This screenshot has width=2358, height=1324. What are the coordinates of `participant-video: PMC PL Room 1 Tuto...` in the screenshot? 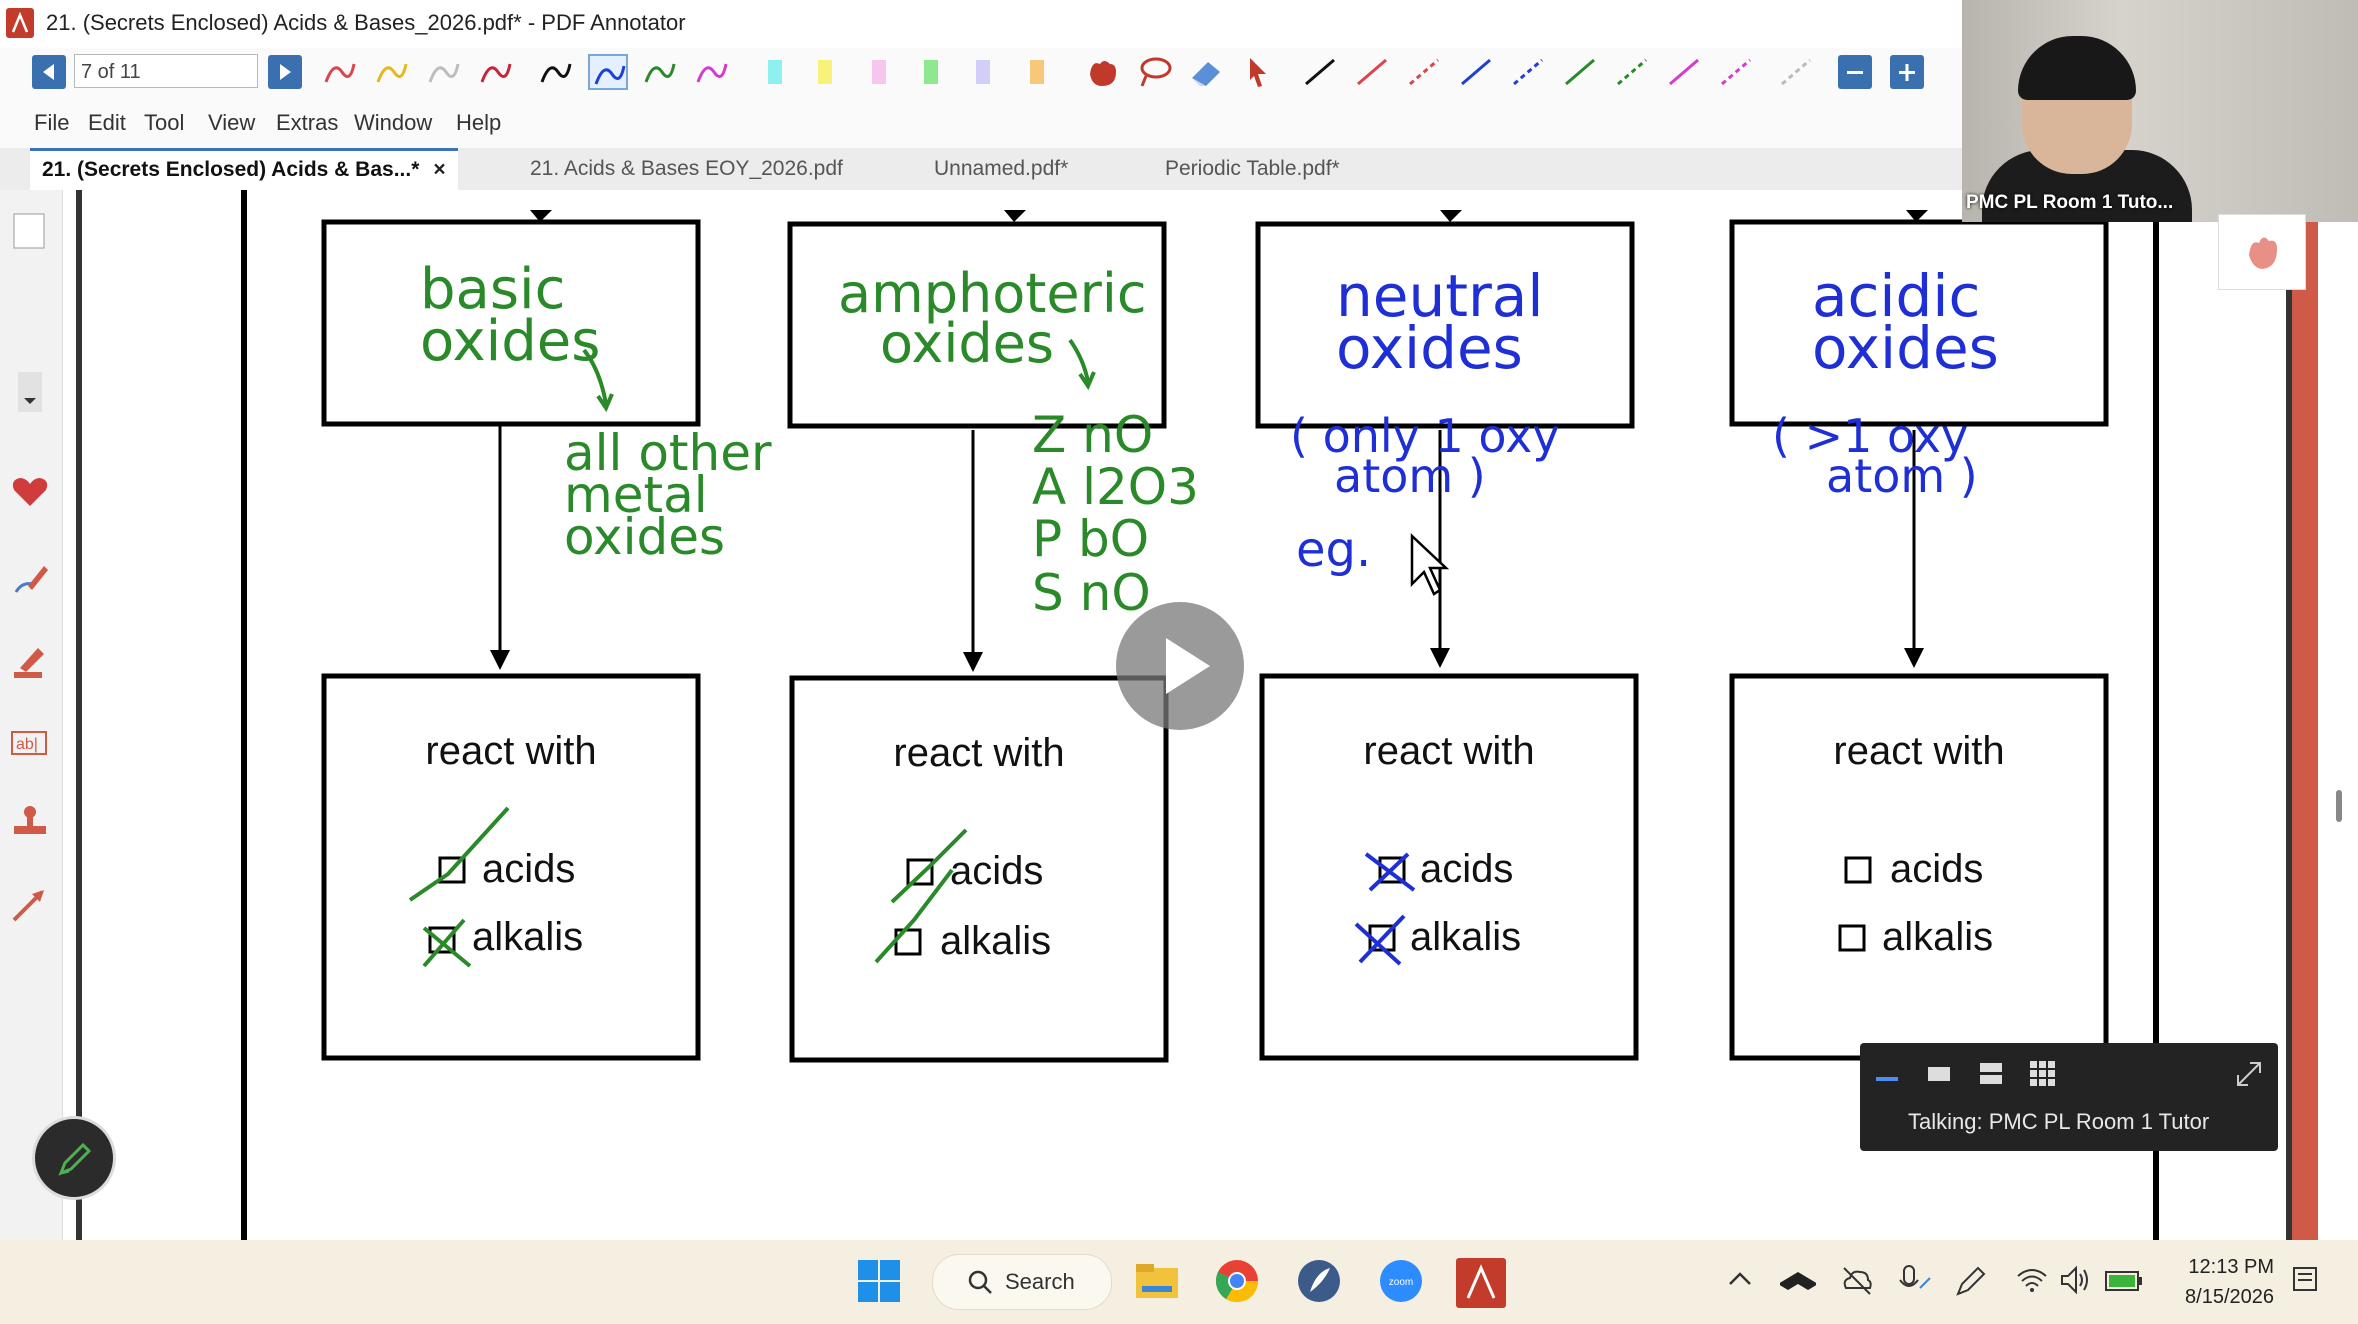 It's located at (2160, 111).